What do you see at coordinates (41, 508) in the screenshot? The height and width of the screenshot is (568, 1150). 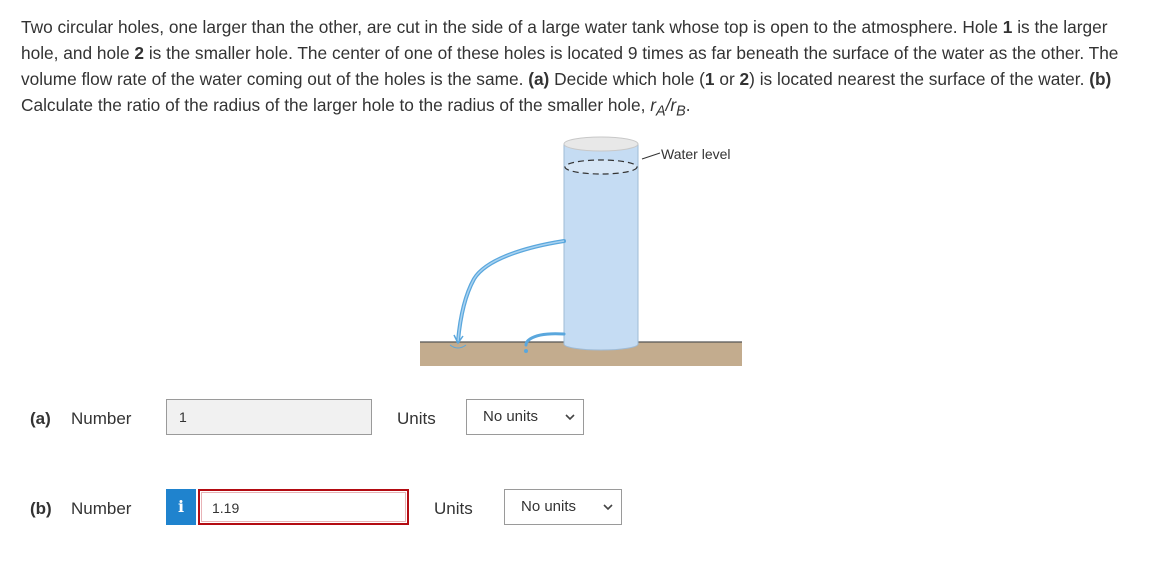 I see `answer-part-label: (b)` at bounding box center [41, 508].